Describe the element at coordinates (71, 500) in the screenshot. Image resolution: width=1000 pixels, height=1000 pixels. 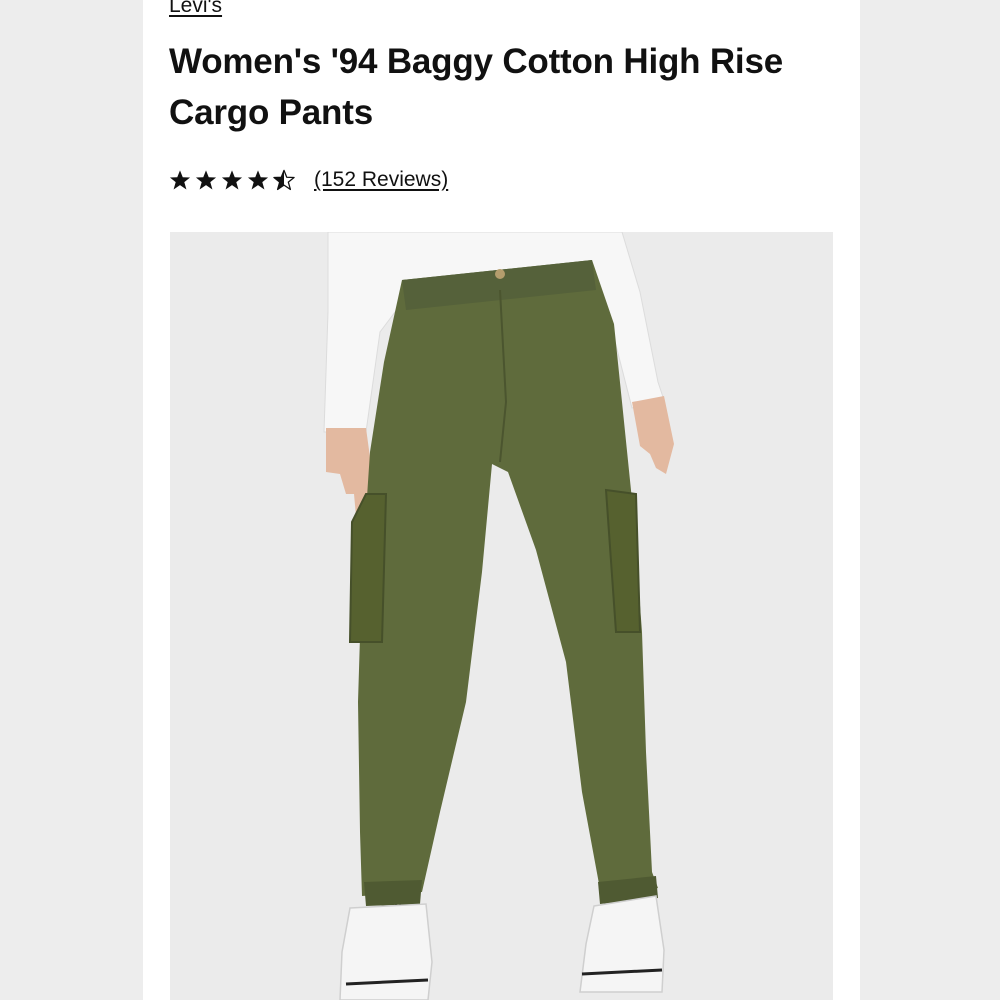
I see `left-backdrop` at that location.